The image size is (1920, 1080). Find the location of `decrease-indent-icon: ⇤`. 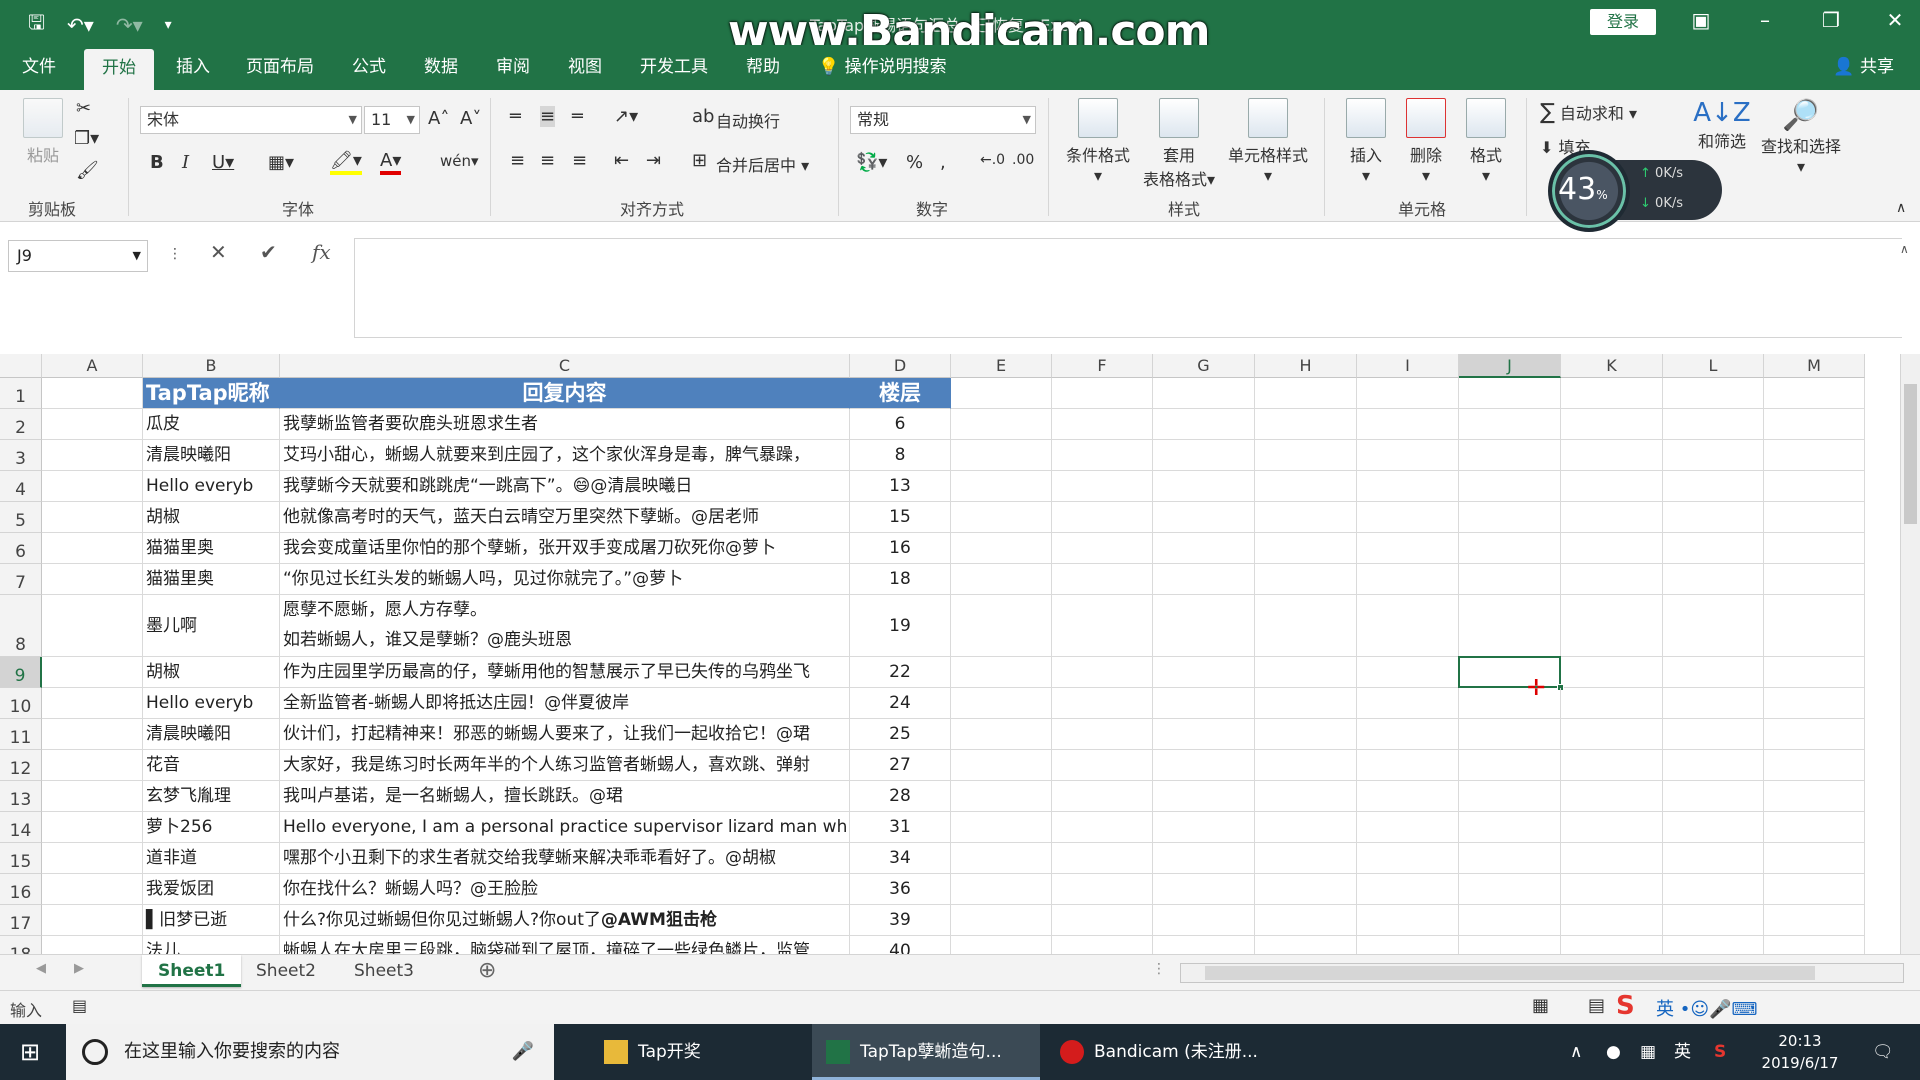

decrease-indent-icon: ⇤ is located at coordinates (621, 160).